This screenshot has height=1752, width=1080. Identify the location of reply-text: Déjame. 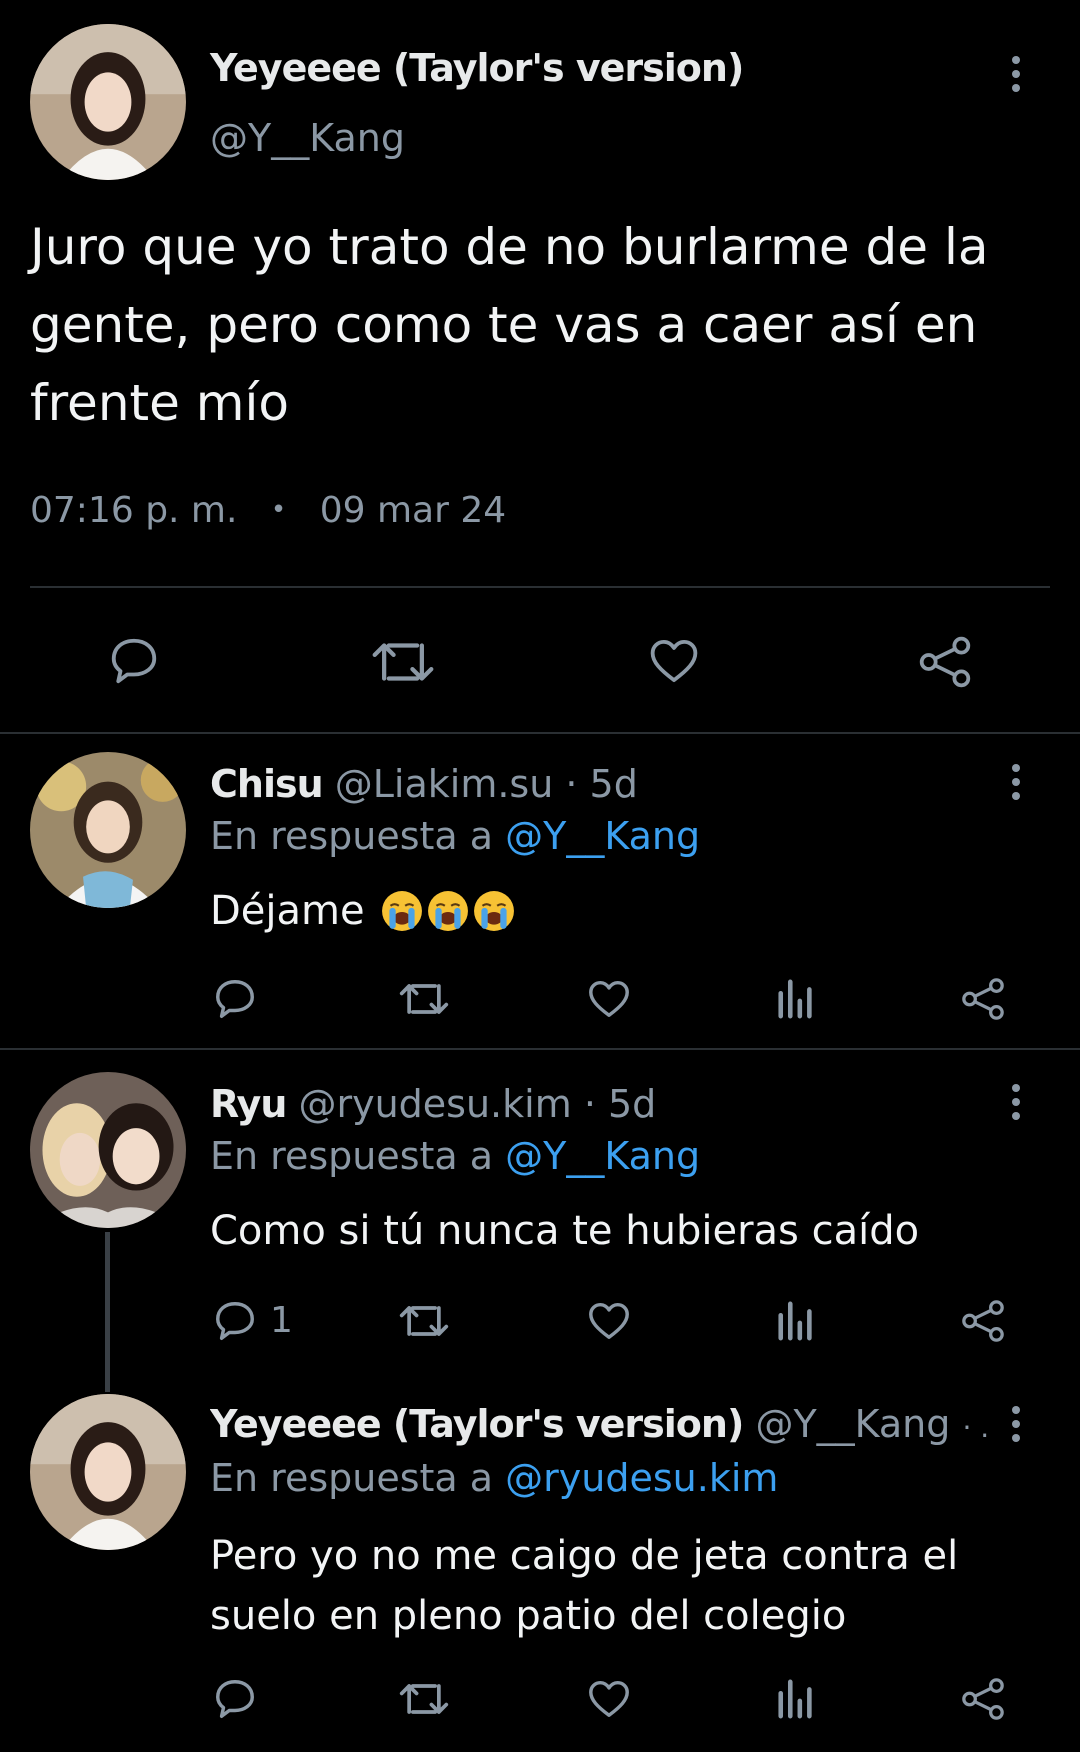
(362, 911).